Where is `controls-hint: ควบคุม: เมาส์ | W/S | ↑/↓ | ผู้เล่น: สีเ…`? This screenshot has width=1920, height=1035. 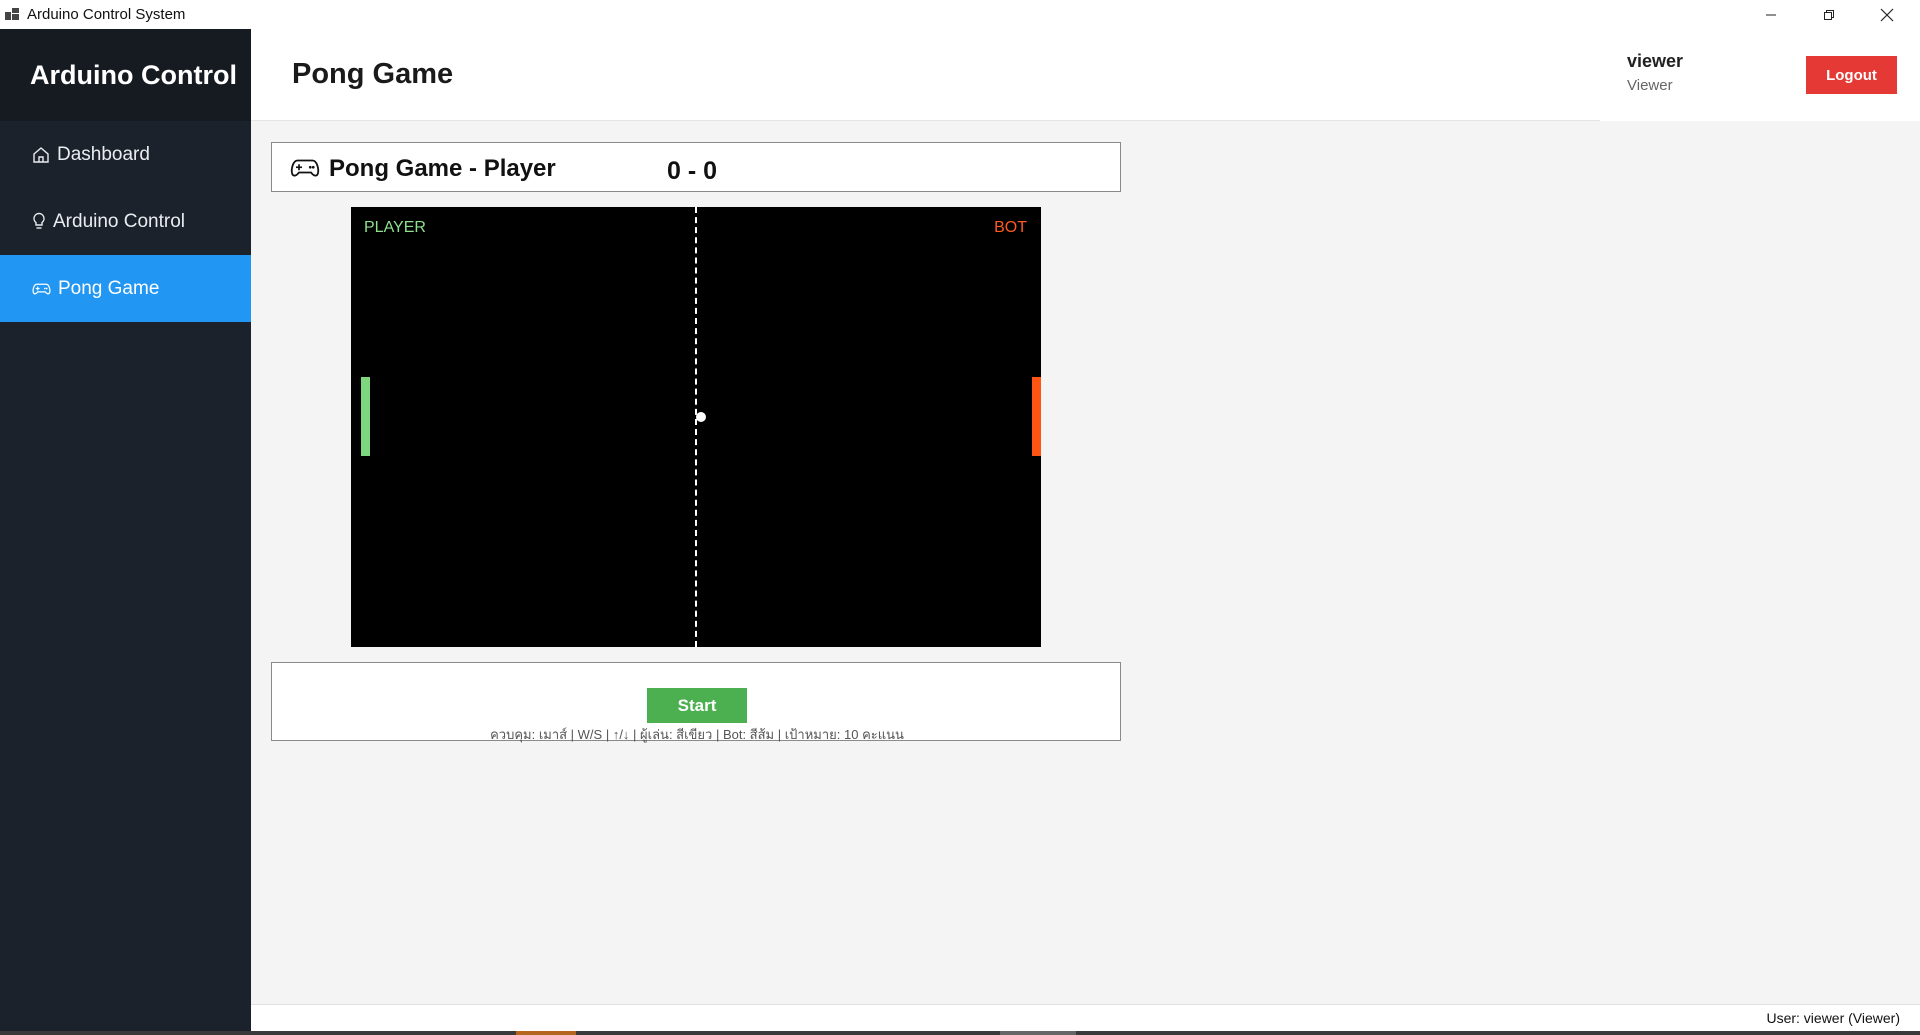
controls-hint: ควบคุม: เมาส์ | W/S | ↑/↓ | ผู้เล่น: สีเ… is located at coordinates (697, 734).